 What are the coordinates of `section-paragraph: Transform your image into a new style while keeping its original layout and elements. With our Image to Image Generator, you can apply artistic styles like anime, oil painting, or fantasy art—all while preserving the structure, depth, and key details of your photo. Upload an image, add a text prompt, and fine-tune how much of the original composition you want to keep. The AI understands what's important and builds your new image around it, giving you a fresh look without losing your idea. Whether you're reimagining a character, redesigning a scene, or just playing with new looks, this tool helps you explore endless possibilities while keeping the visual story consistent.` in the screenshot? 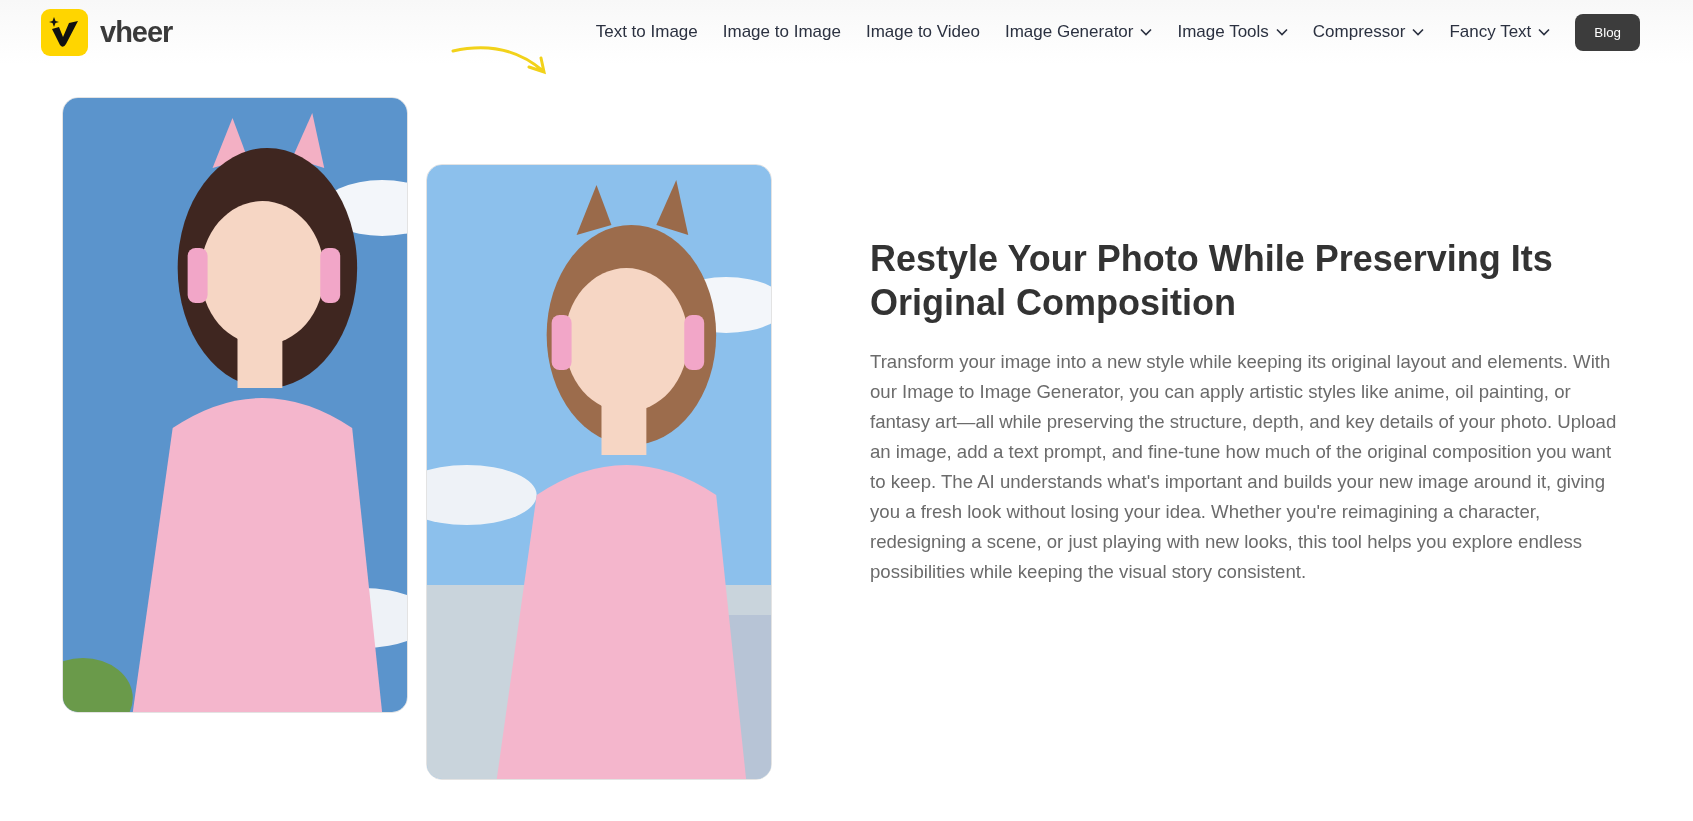 It's located at (1244, 467).